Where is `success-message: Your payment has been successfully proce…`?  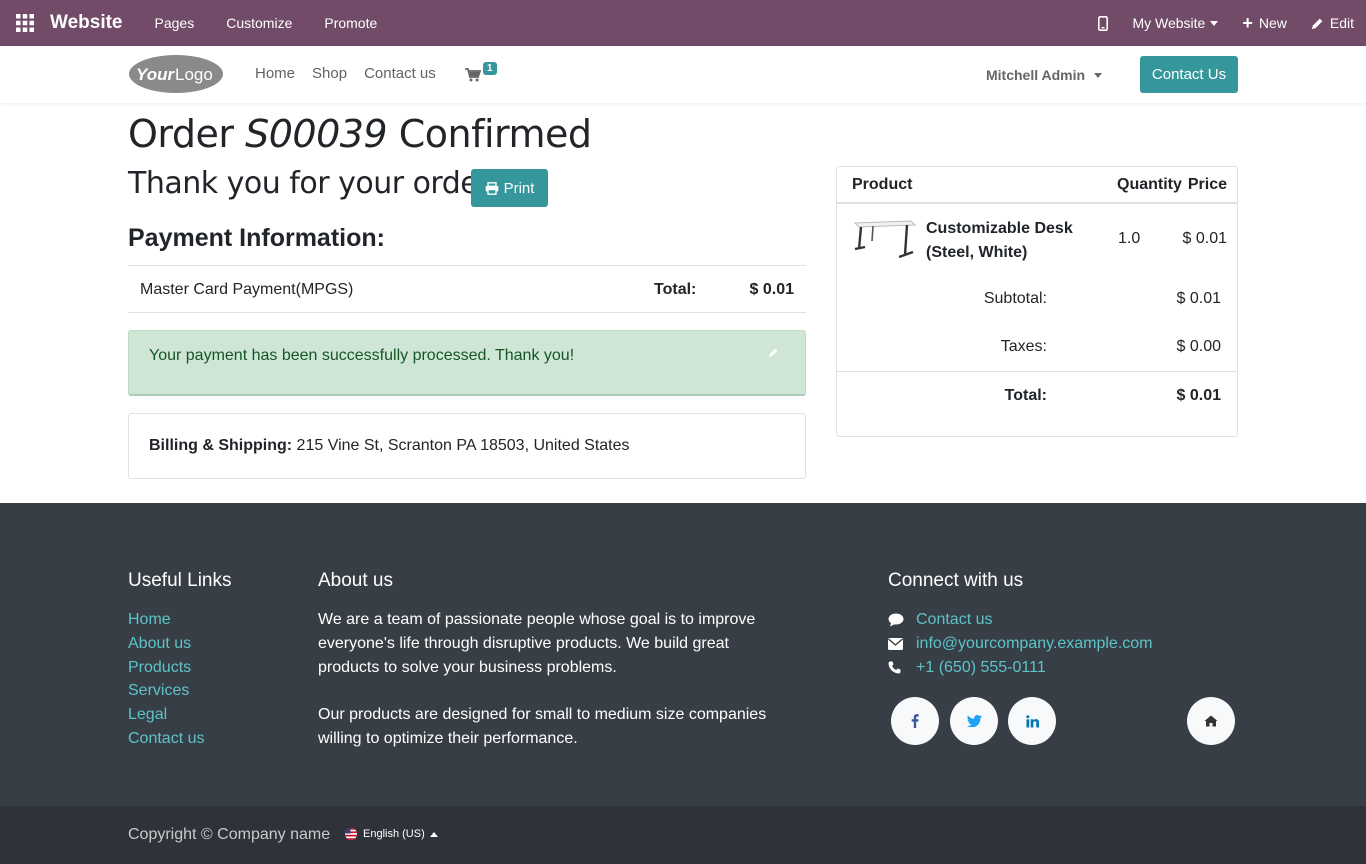 success-message: Your payment has been successfully proce… is located at coordinates (362, 355).